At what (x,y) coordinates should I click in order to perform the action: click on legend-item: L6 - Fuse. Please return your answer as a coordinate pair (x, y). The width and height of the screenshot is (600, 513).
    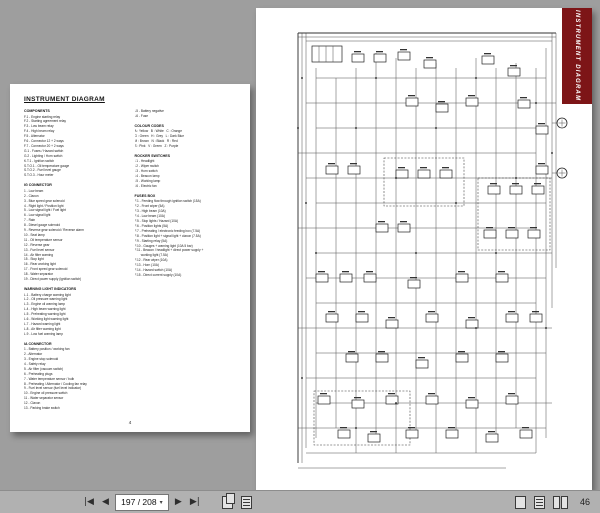
    Looking at the image, I should click on (141, 115).